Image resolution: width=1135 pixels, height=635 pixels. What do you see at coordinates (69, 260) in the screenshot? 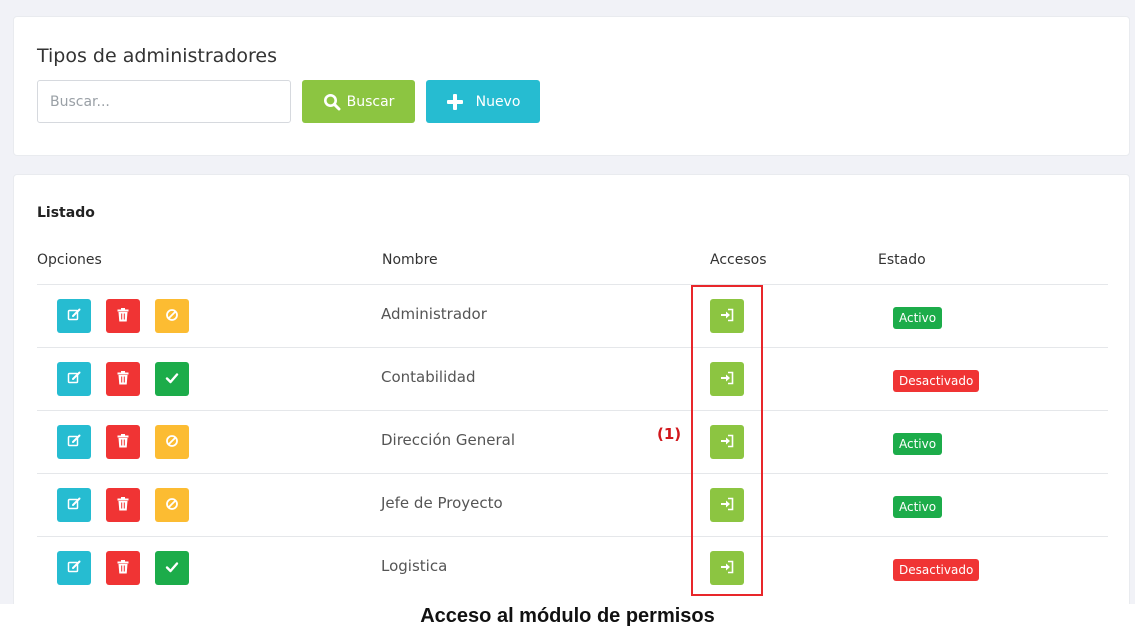
I see `column-header-options: Opciones` at bounding box center [69, 260].